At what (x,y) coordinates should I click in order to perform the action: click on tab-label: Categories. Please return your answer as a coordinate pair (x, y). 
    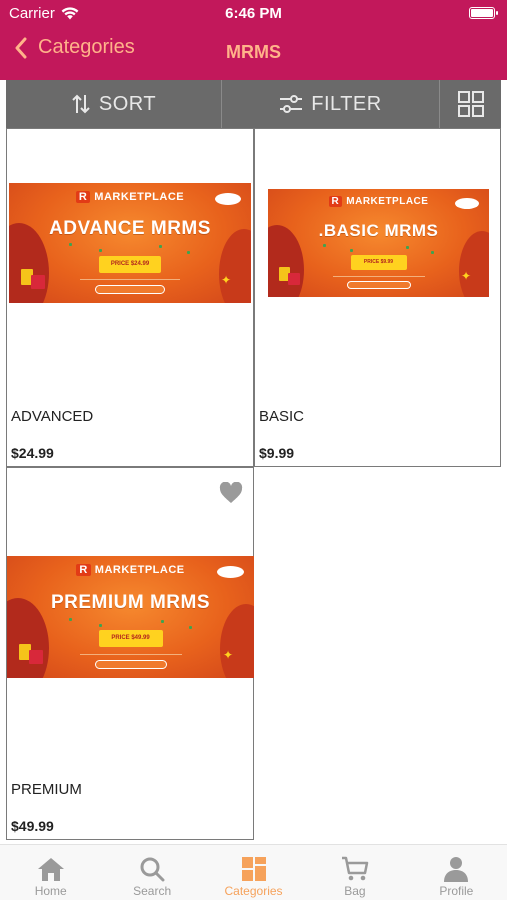
    Looking at the image, I should click on (253, 891).